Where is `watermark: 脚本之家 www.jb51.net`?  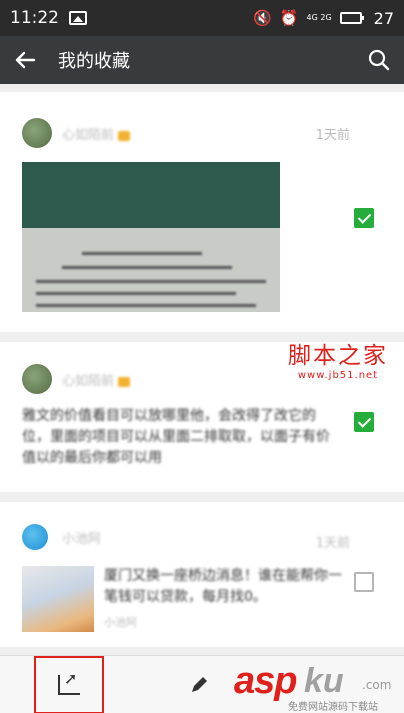 watermark: 脚本之家 www.jb51.net is located at coordinates (338, 358).